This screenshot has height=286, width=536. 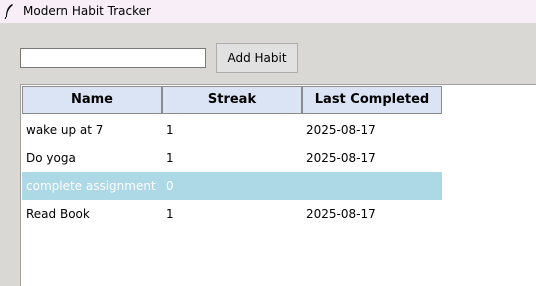 What do you see at coordinates (8, 11) in the screenshot?
I see `feather-icon` at bounding box center [8, 11].